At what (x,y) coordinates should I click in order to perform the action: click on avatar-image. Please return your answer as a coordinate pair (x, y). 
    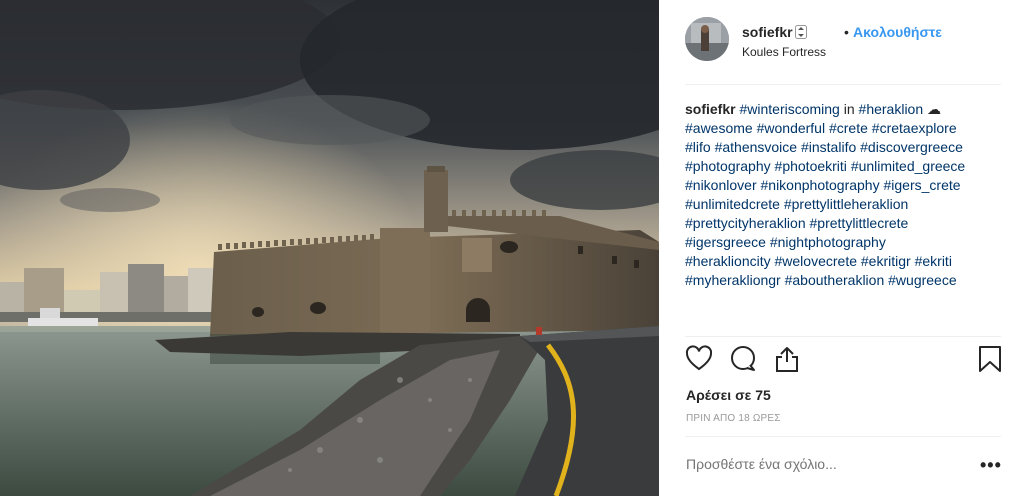
    Looking at the image, I should click on (707, 39).